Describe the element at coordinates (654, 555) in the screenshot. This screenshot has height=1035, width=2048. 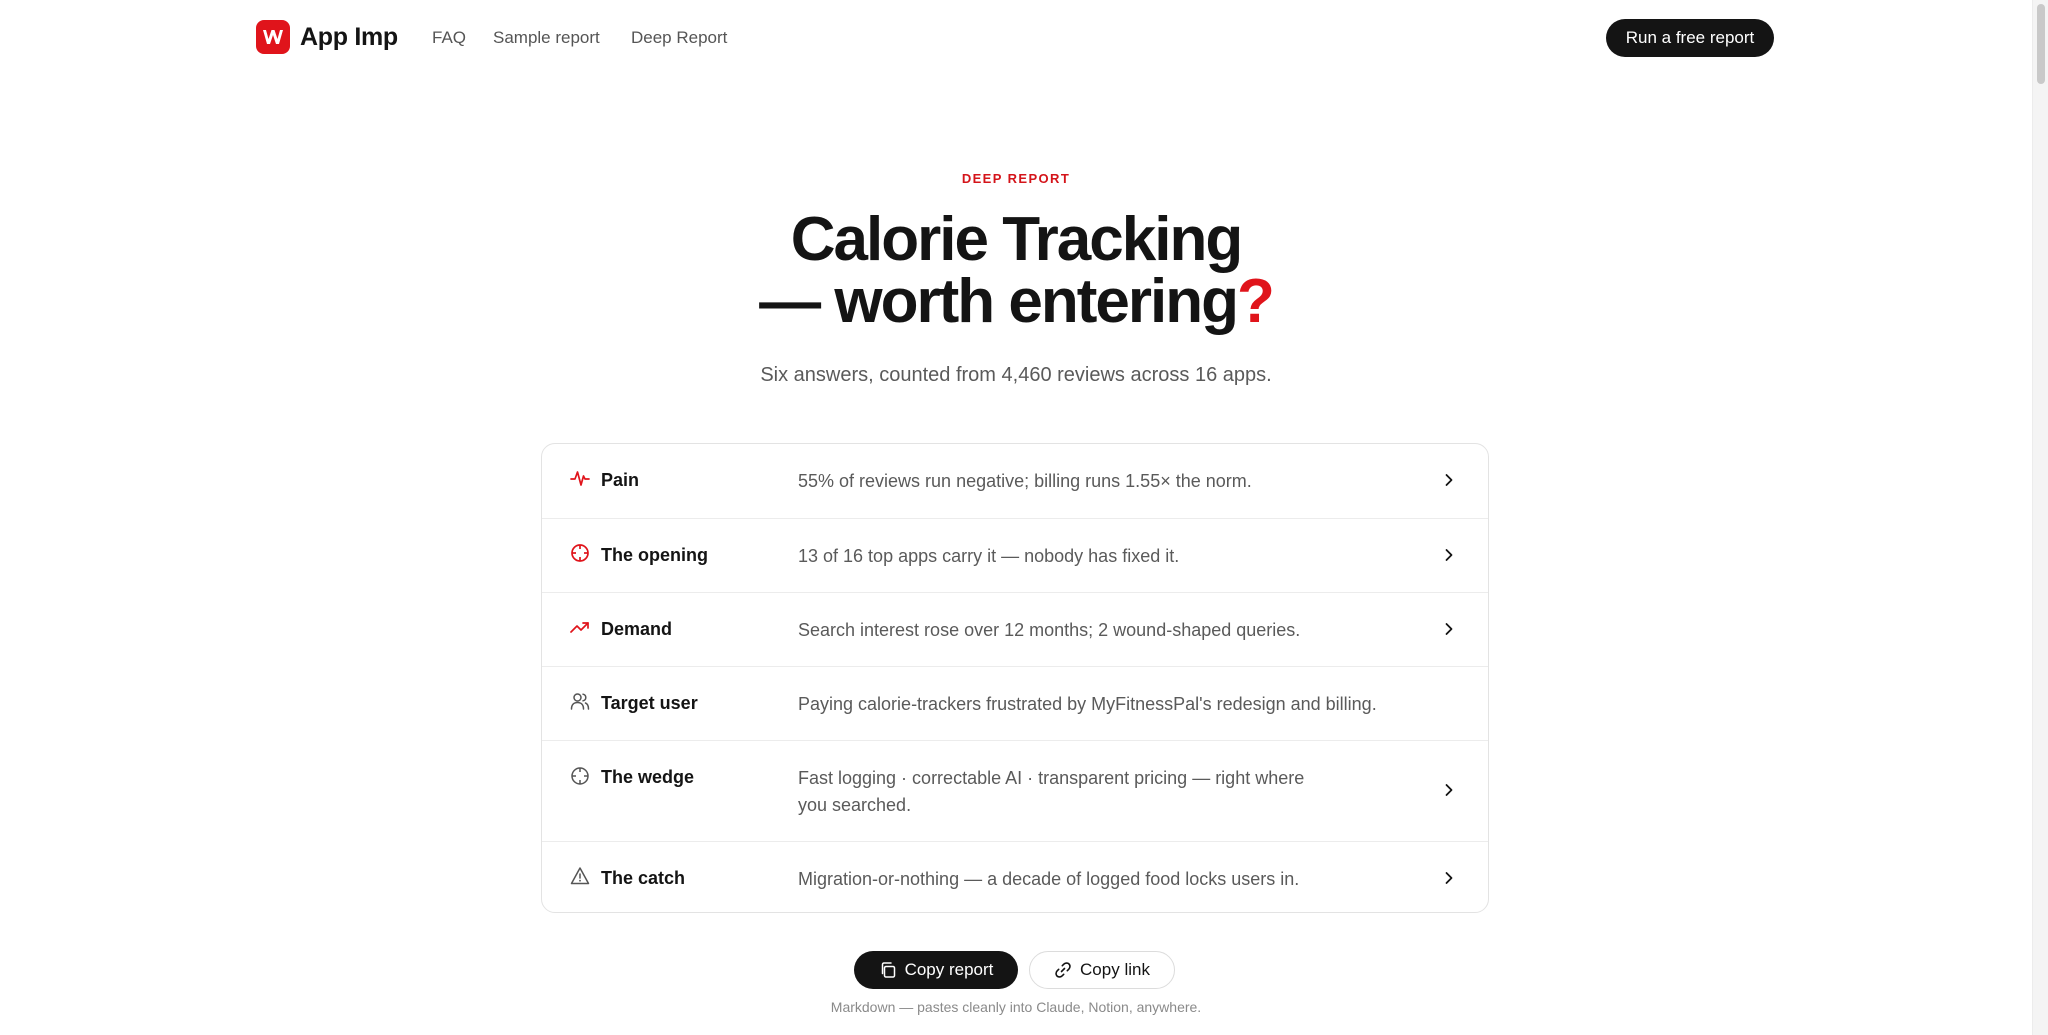
I see `row-label: The opening` at that location.